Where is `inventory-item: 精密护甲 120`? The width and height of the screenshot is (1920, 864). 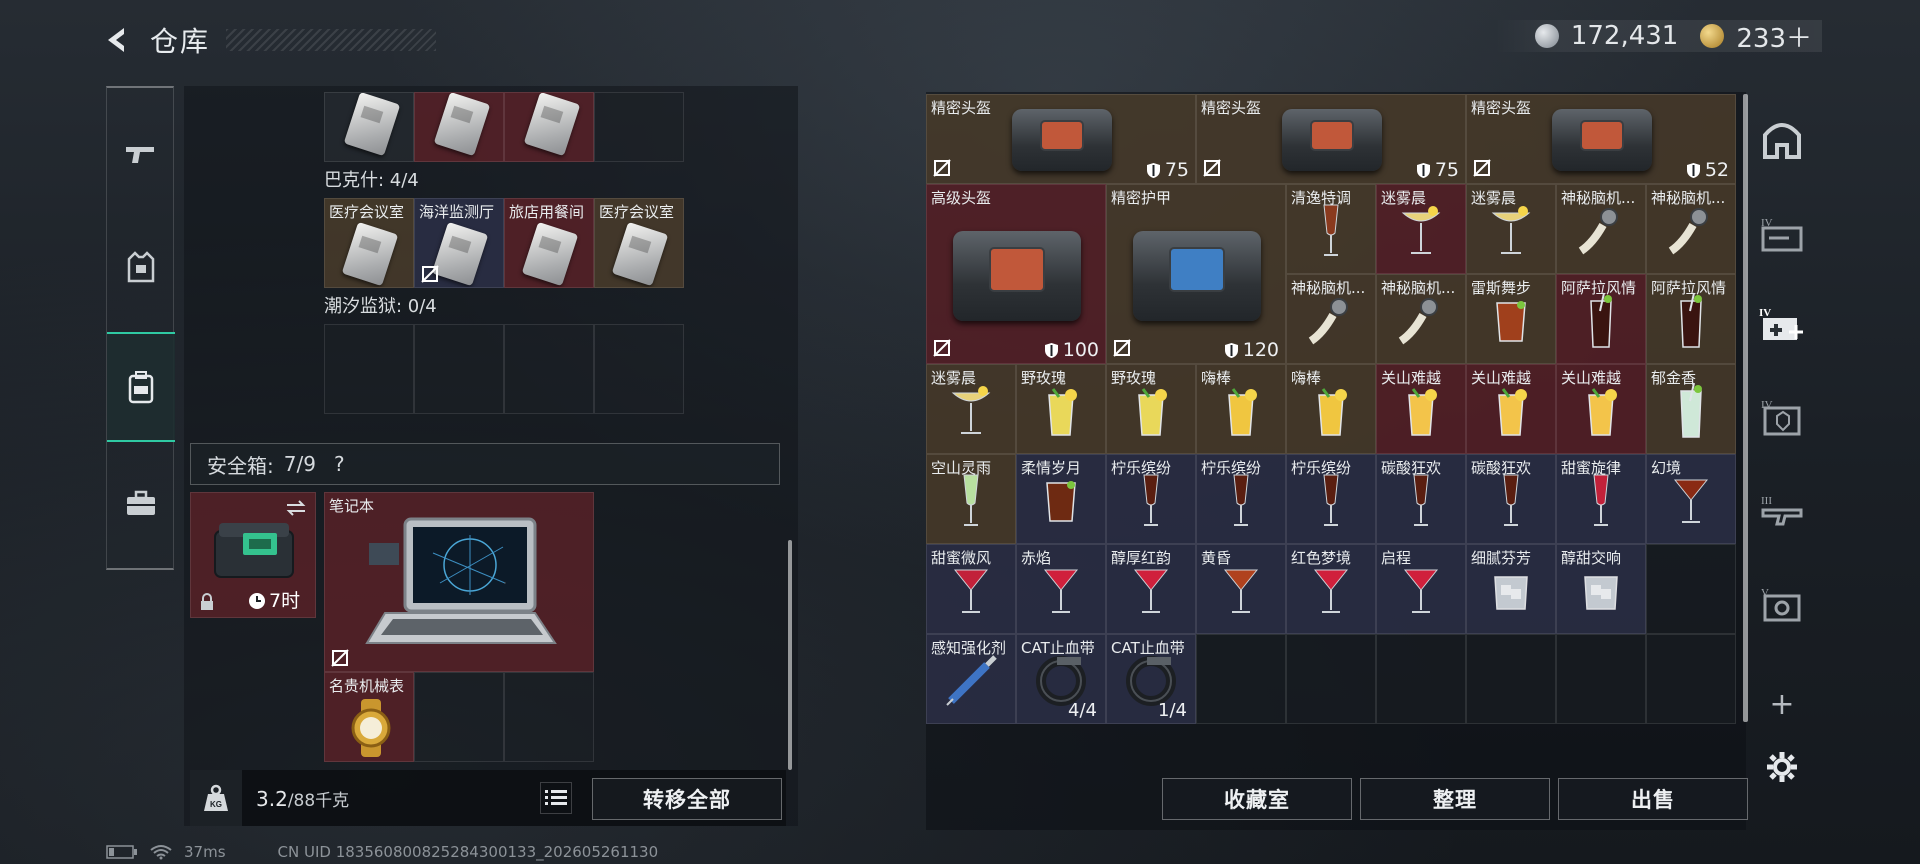 inventory-item: 精密护甲 120 is located at coordinates (1196, 274).